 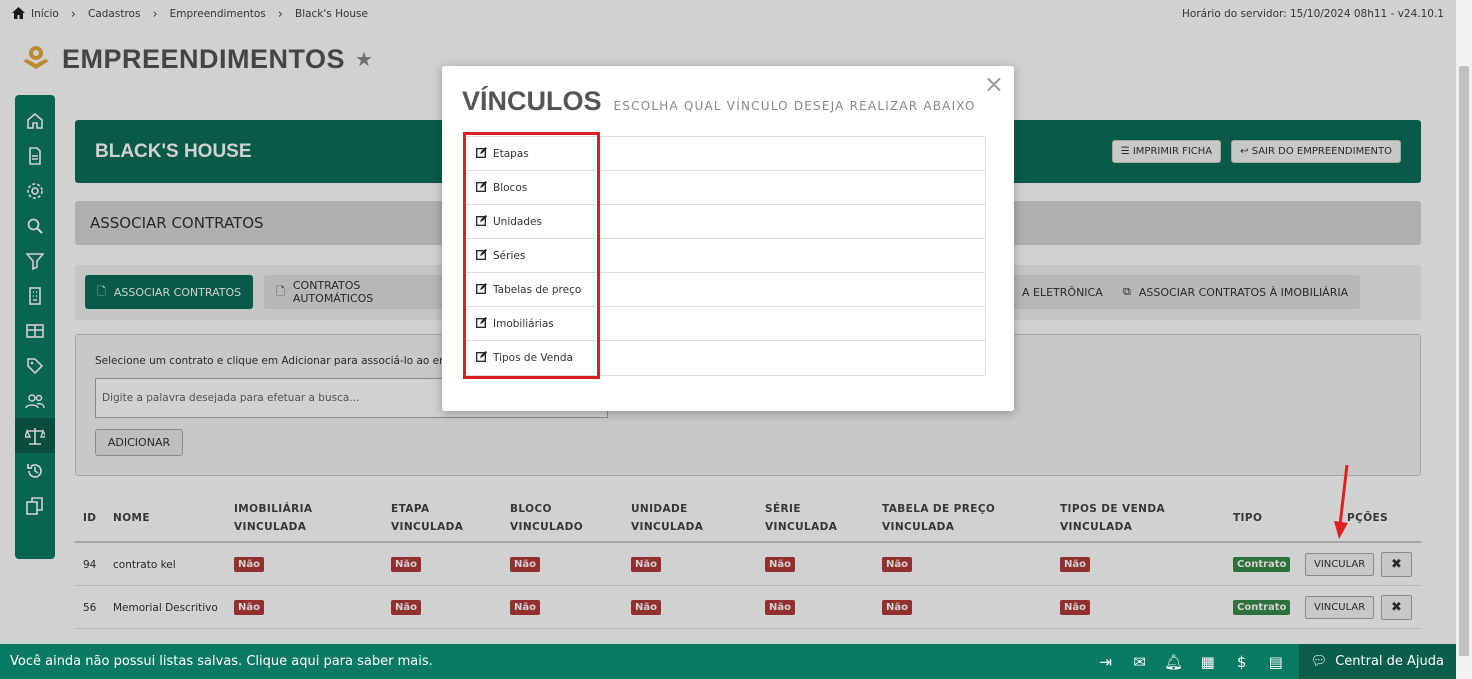 What do you see at coordinates (1208, 662) in the screenshot?
I see `calendar-icon: ▦` at bounding box center [1208, 662].